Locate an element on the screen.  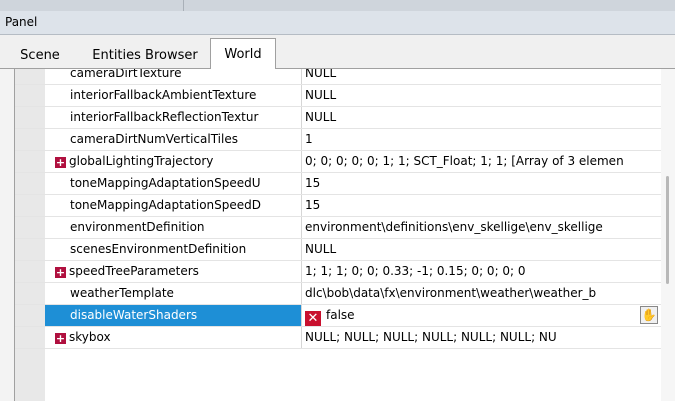
hand-icon: ✋ is located at coordinates (649, 315).